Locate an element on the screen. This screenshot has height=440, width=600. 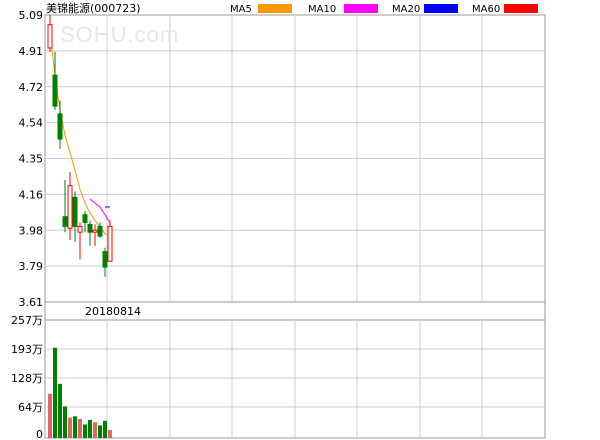
price-y-axis: 5.09 4.91 4.72 4.54 4.35 4.16 3.98 3.79 3.61 is located at coordinates (31, 159).